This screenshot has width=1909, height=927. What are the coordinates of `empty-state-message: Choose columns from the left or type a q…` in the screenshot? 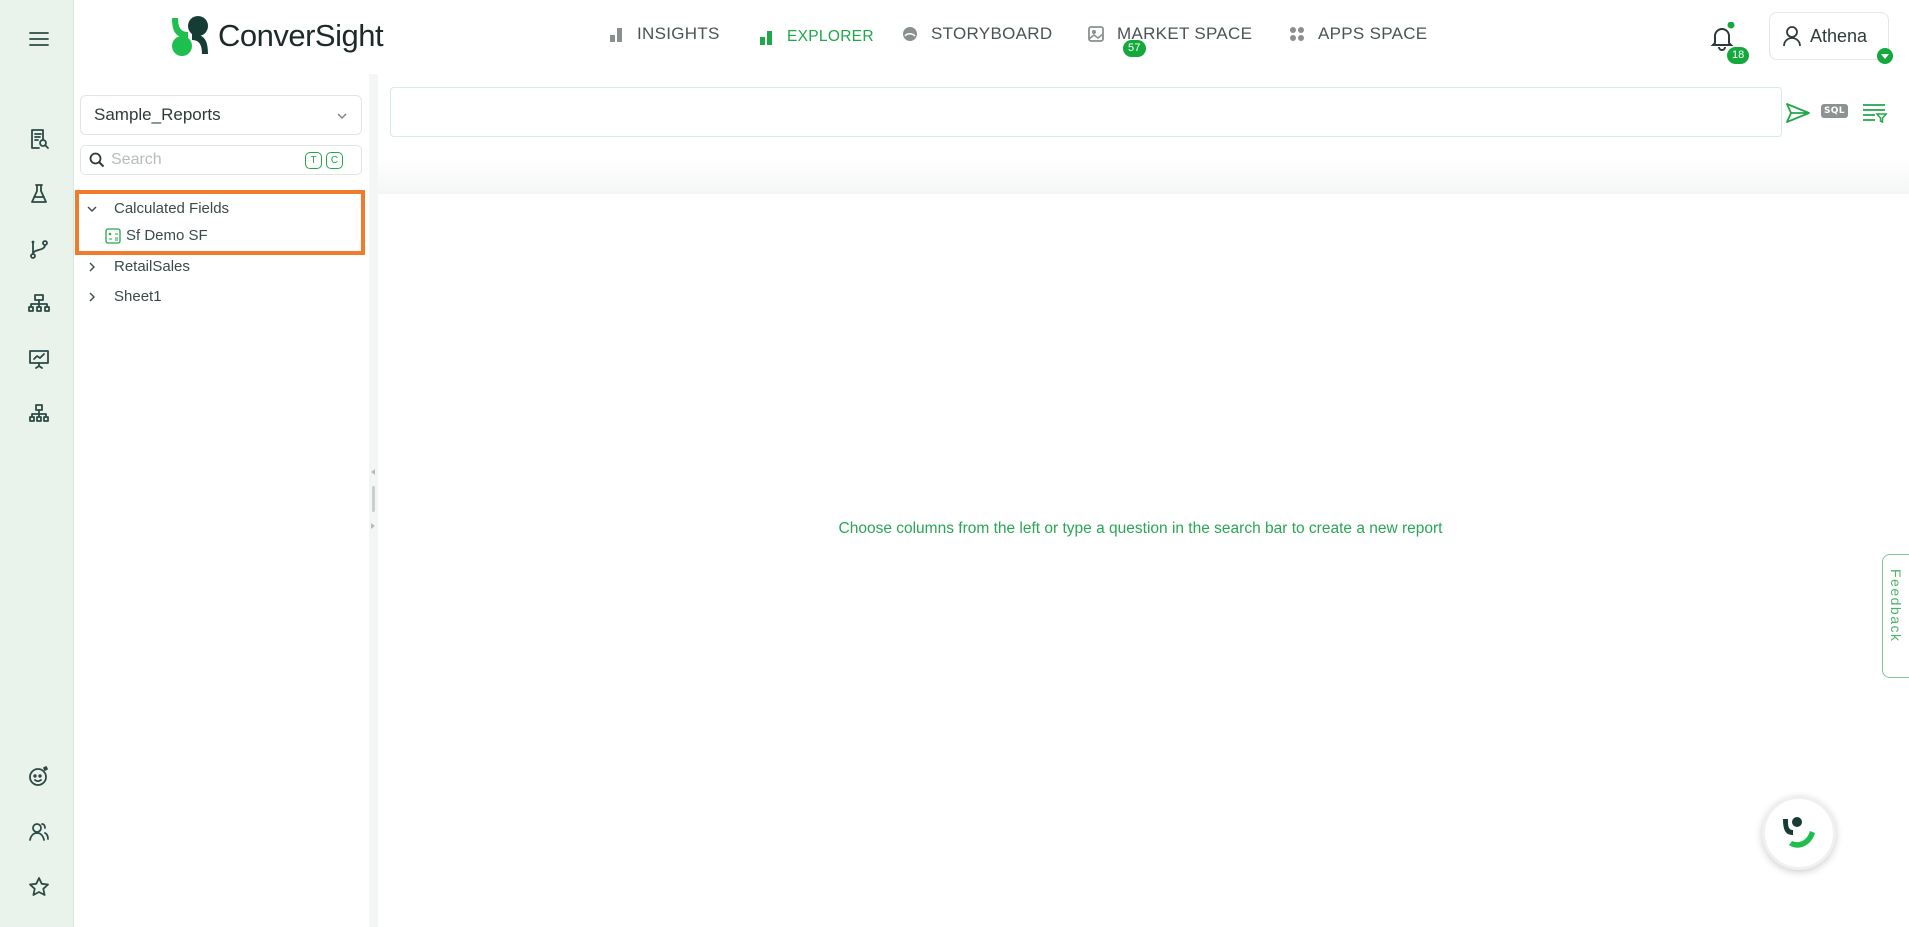 It's located at (1140, 528).